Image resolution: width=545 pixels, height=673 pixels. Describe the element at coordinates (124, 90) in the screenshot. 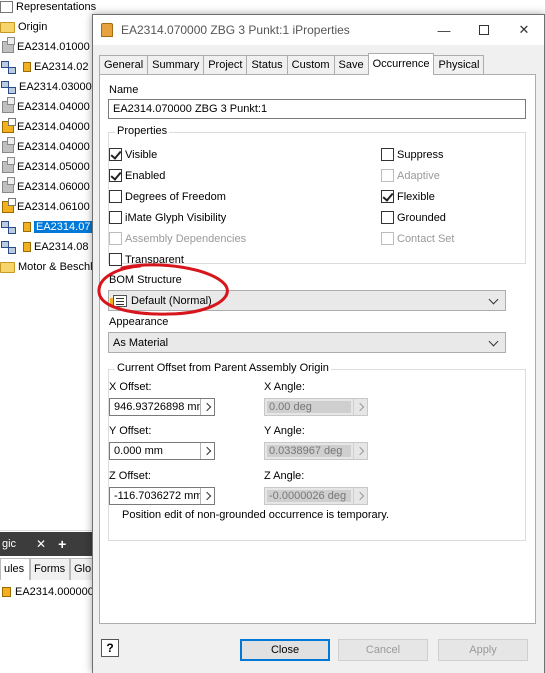

I see `name-label: Name` at that location.